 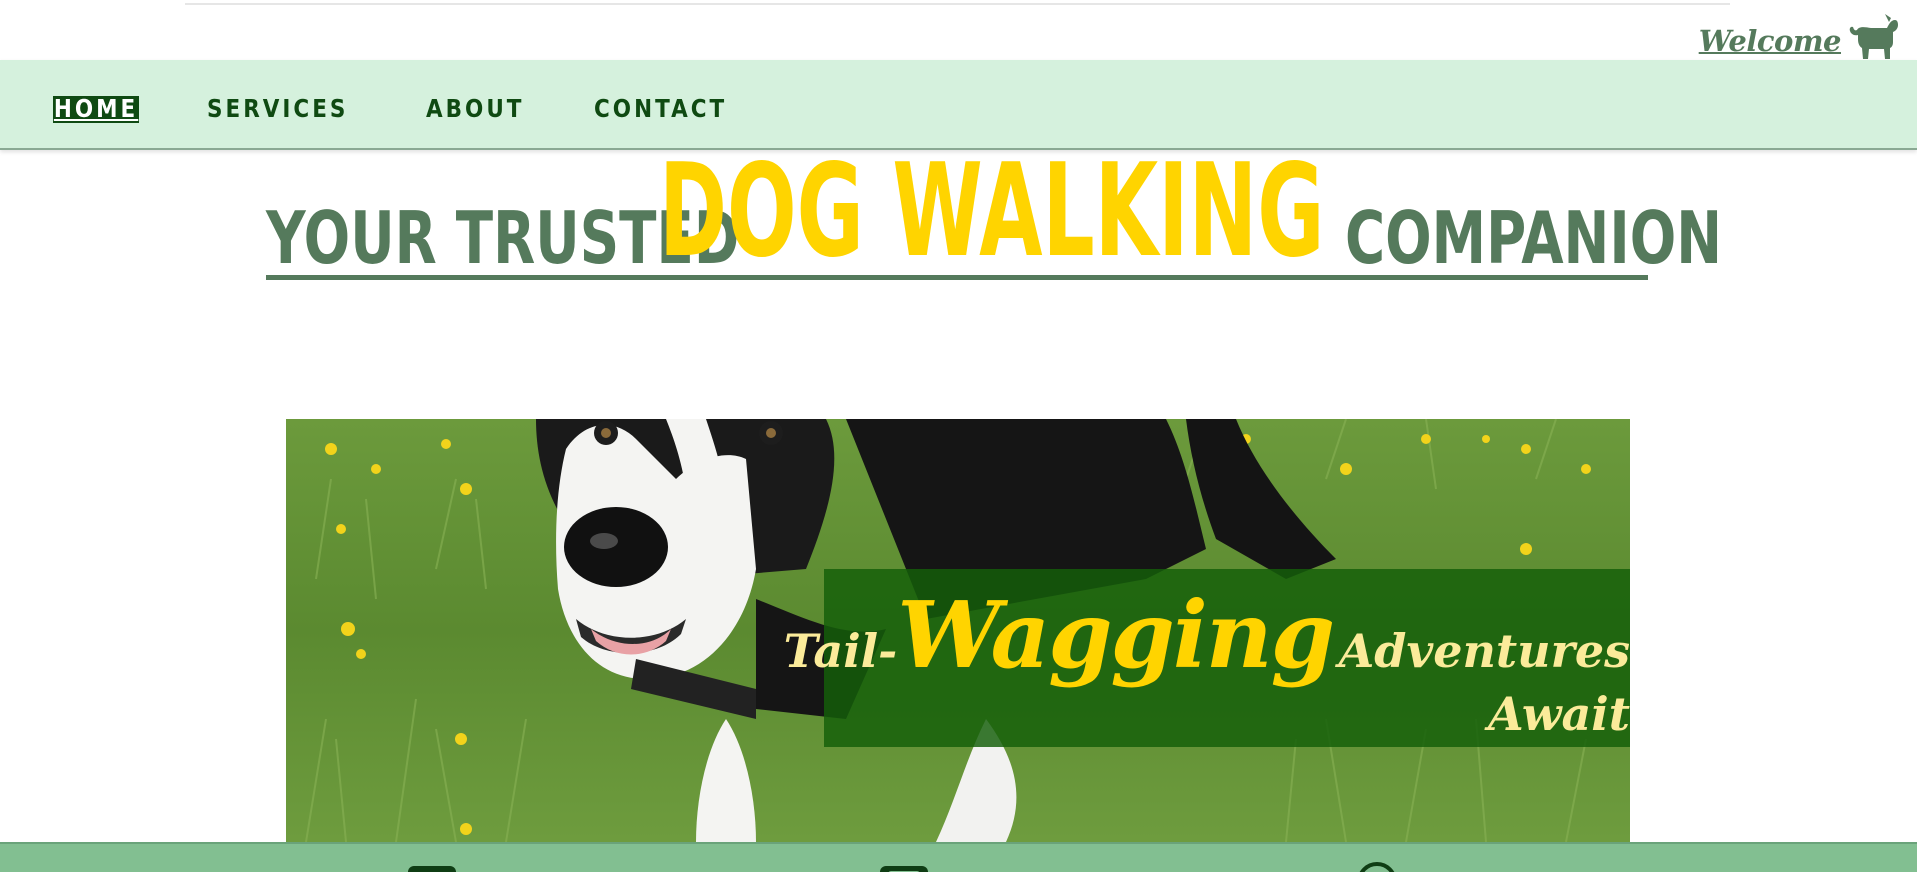 I want to click on facebook-icon, so click(x=433, y=867).